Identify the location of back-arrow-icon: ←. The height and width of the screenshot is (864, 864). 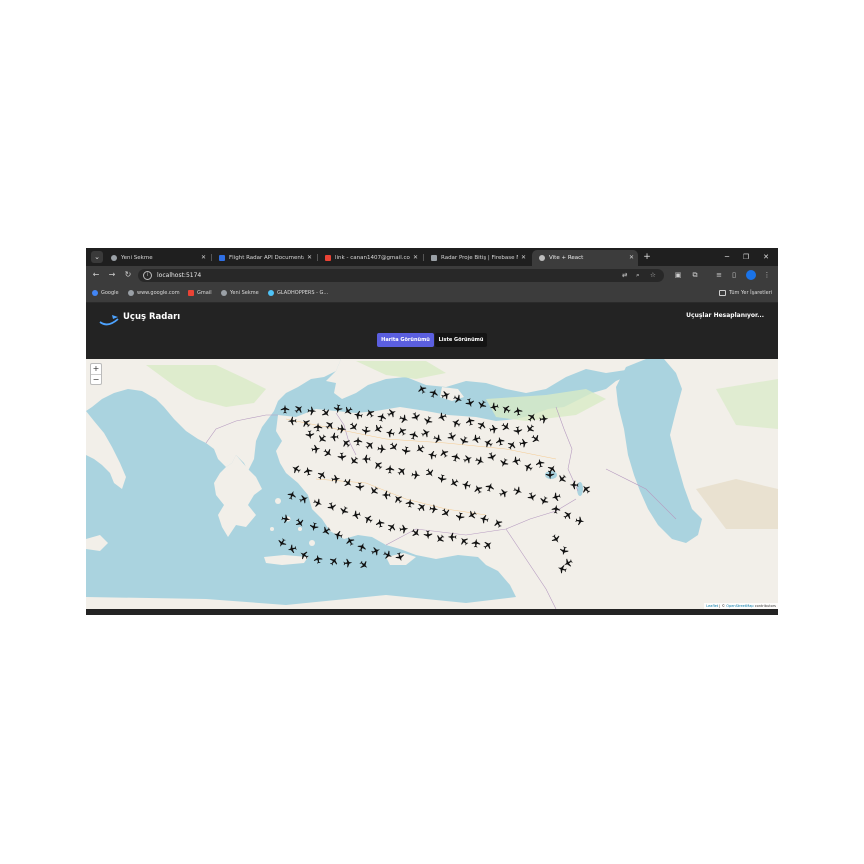
(96, 275).